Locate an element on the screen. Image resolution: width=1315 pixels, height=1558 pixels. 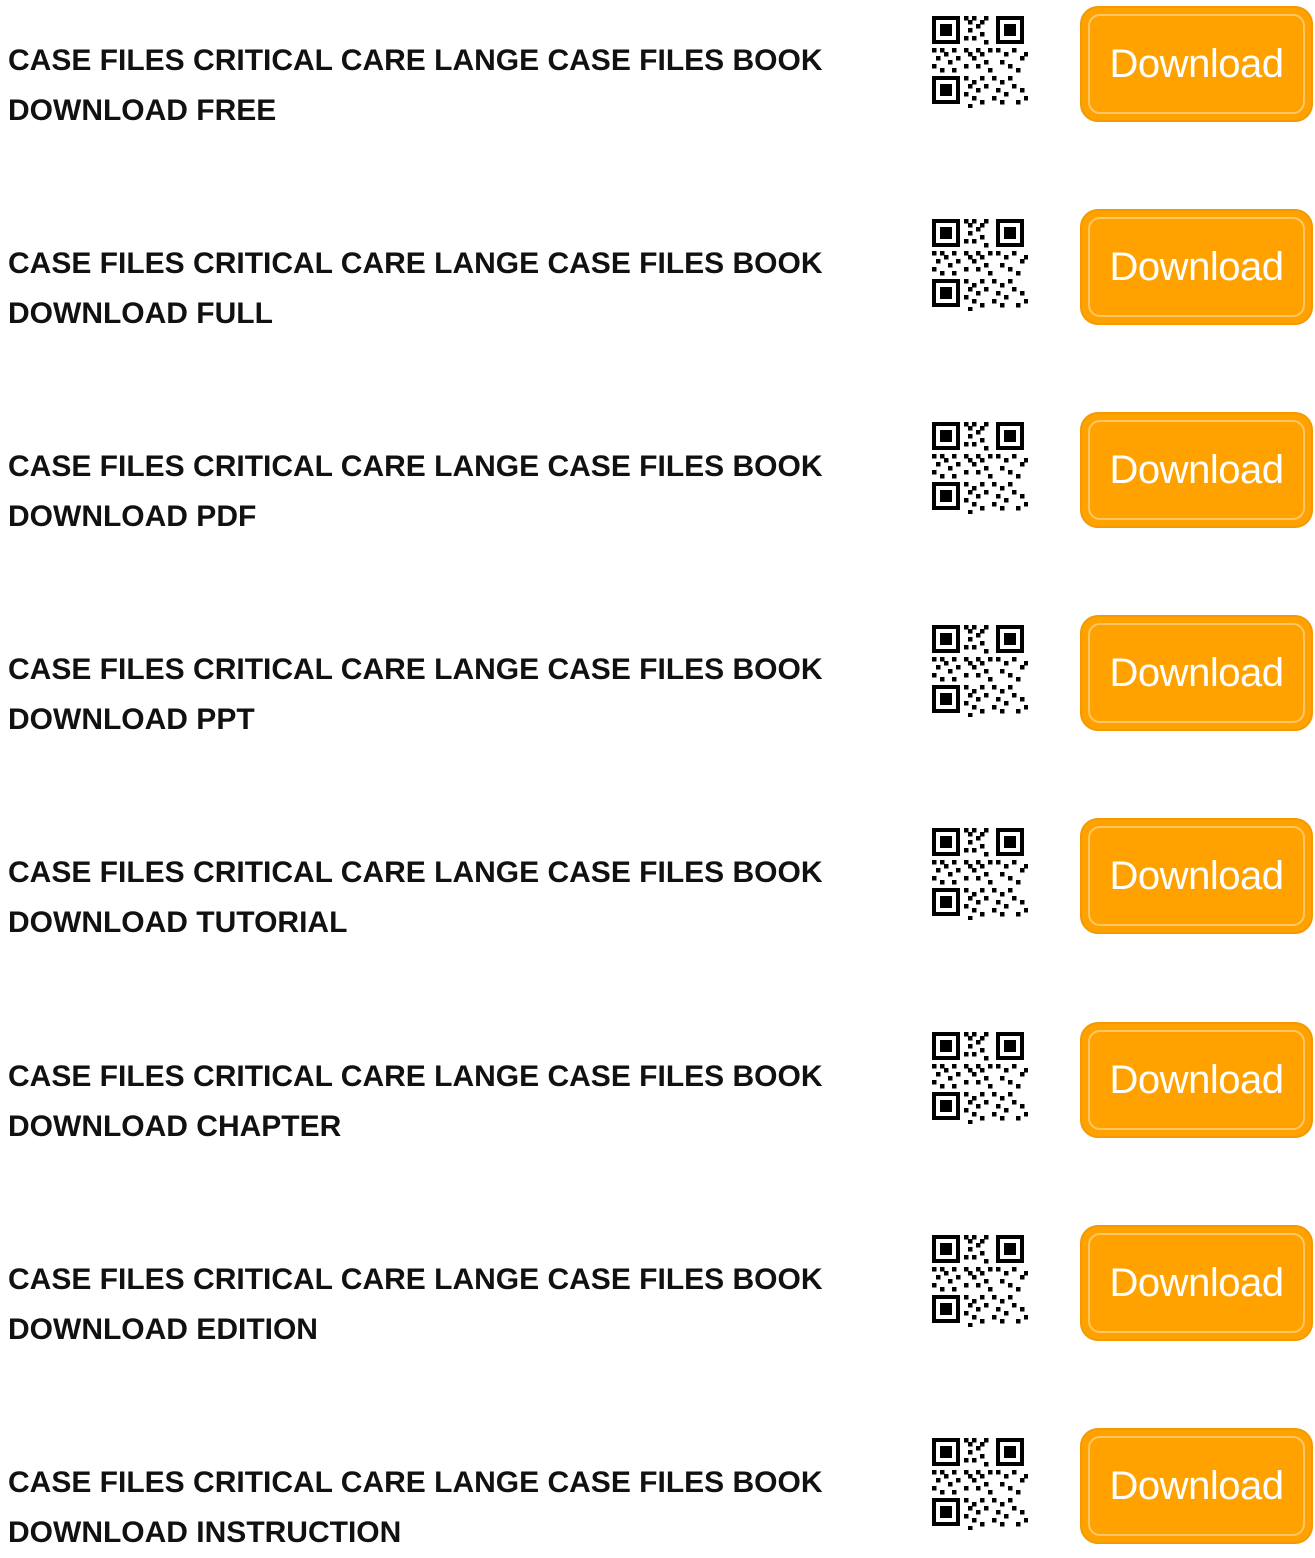
book-title-line2: DOWNLOAD EDITION is located at coordinates (163, 1329).